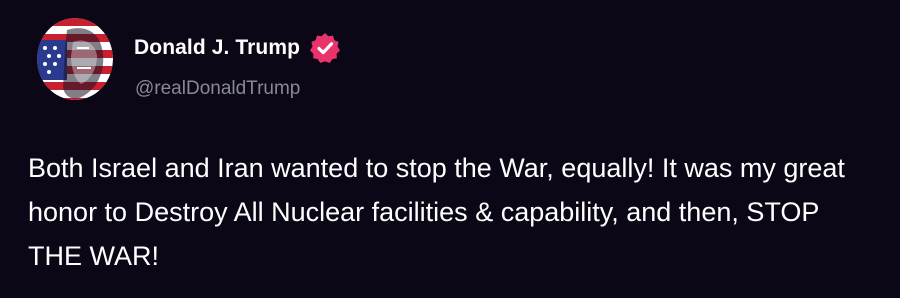 Image resolution: width=900 pixels, height=298 pixels. What do you see at coordinates (217, 48) in the screenshot?
I see `display-name: Donald J. Trump` at bounding box center [217, 48].